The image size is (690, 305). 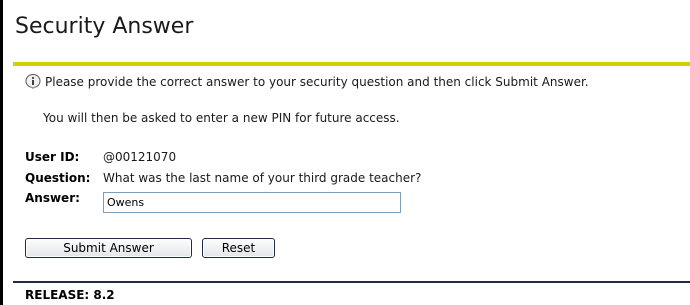 I want to click on reset-button: Reset, so click(x=238, y=248).